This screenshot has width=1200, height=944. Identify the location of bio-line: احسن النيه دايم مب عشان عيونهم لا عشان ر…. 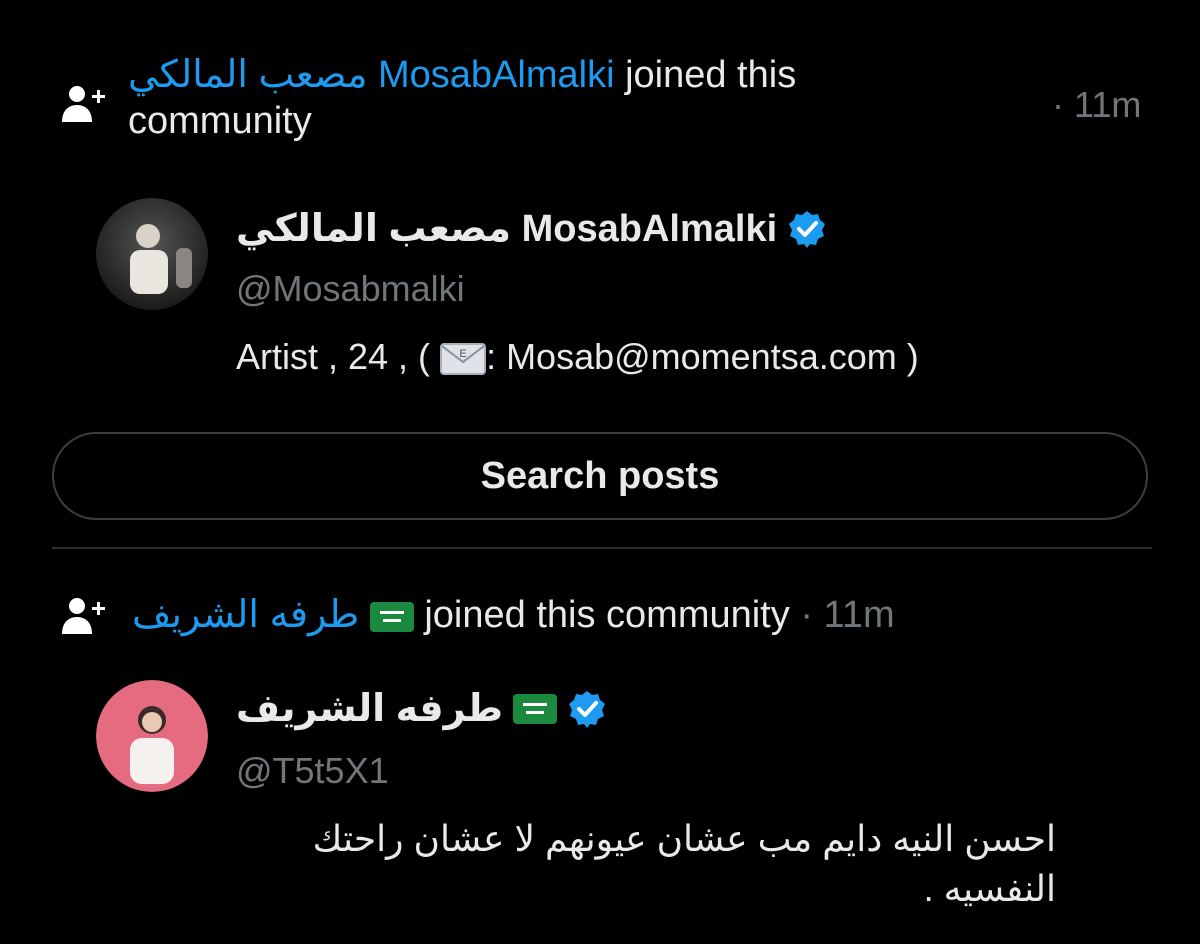
(684, 838).